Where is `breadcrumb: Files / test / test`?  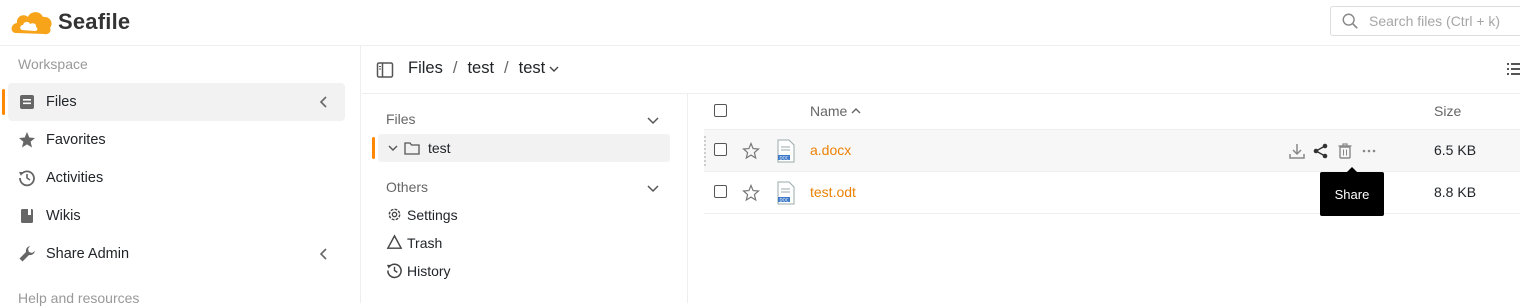 breadcrumb: Files / test / test is located at coordinates (483, 68).